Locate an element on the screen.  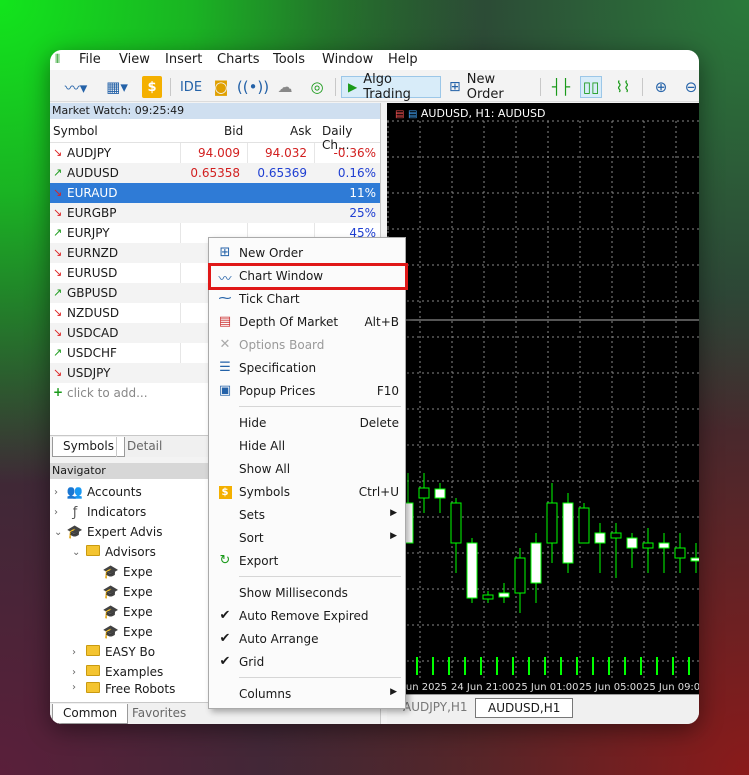
ctx-tick-chart: ⁓ Tick Chart is located at coordinates (307, 299).